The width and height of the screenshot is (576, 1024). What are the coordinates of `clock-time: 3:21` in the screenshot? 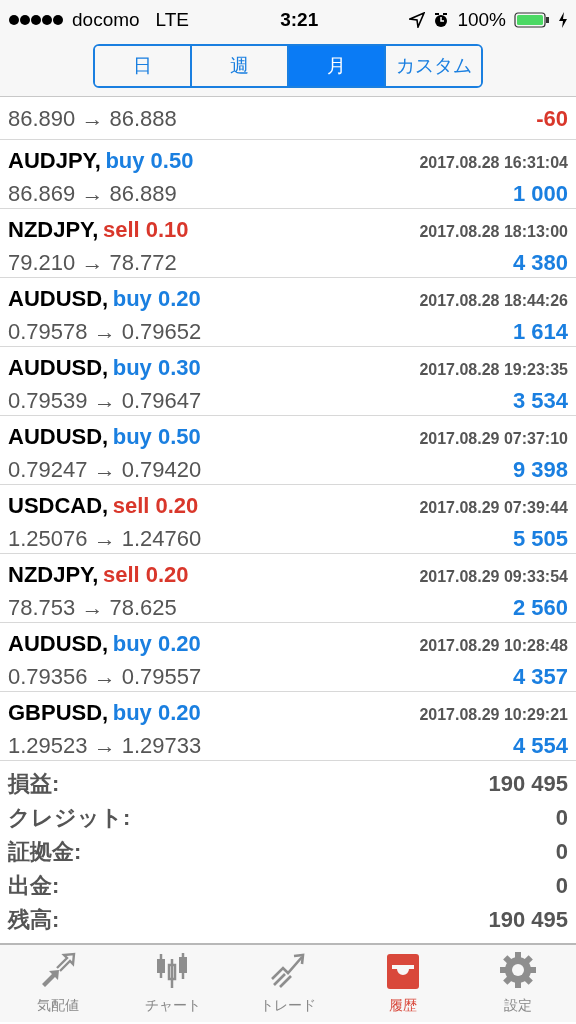 It's located at (299, 19).